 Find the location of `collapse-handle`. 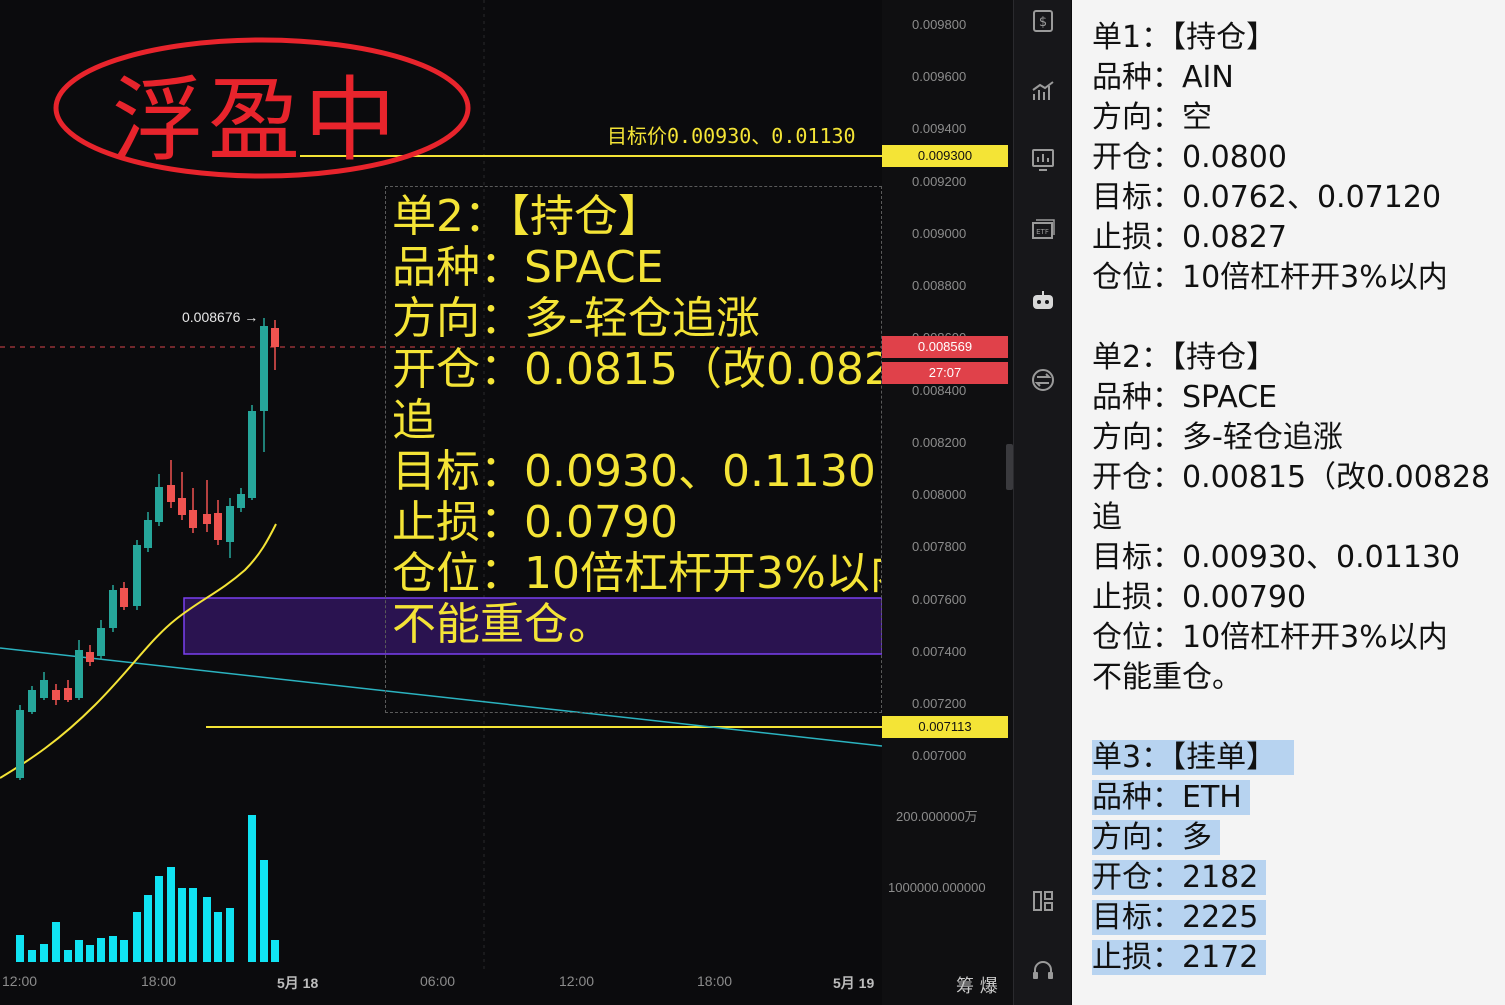

collapse-handle is located at coordinates (1009, 467).